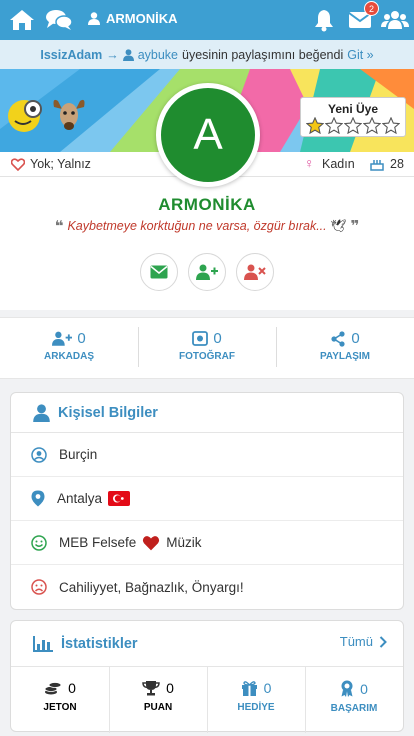  I want to click on shares-counter: 0 PAYLAŞIM, so click(345, 348).